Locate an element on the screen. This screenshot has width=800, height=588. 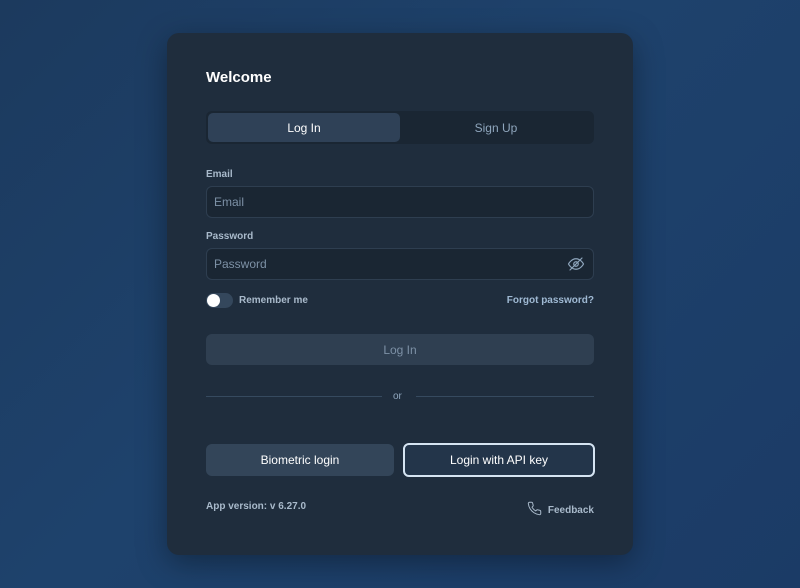
biometric-login-button: Biometric login is located at coordinates (300, 460).